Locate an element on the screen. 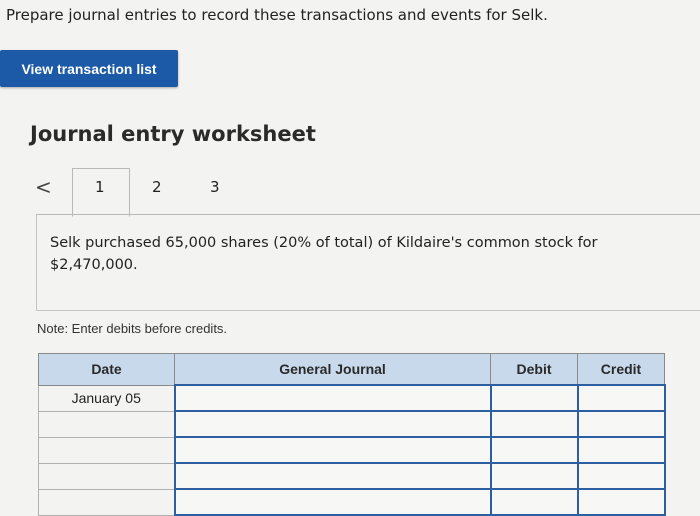  tab-3: 3 is located at coordinates (215, 187).